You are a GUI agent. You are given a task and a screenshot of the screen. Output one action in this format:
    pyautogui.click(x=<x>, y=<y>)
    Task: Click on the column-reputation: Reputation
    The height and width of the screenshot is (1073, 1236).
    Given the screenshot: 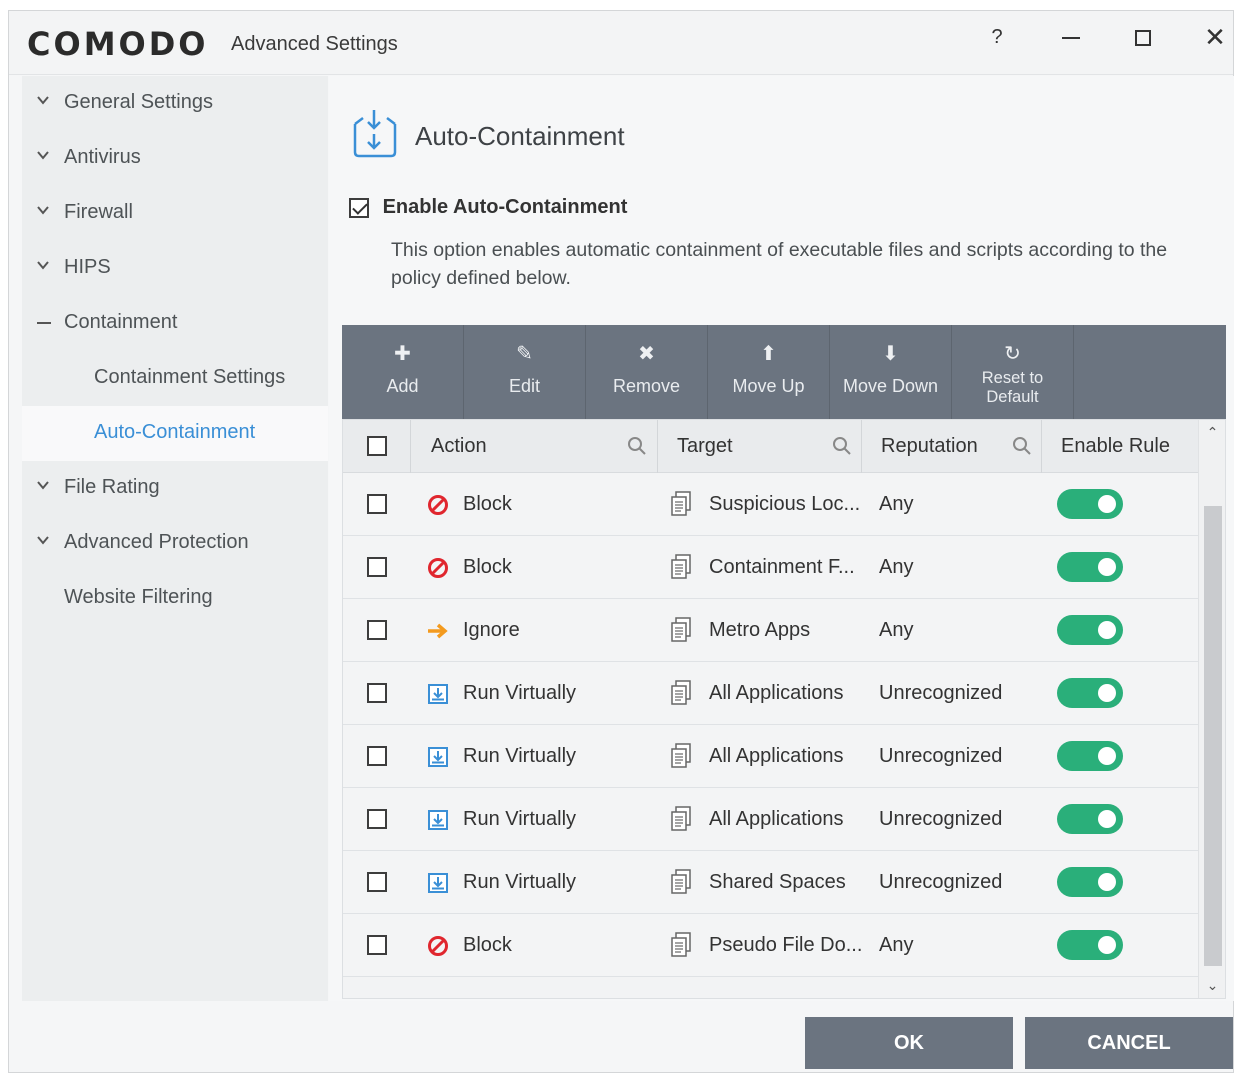 What is the action you would take?
    pyautogui.click(x=952, y=446)
    